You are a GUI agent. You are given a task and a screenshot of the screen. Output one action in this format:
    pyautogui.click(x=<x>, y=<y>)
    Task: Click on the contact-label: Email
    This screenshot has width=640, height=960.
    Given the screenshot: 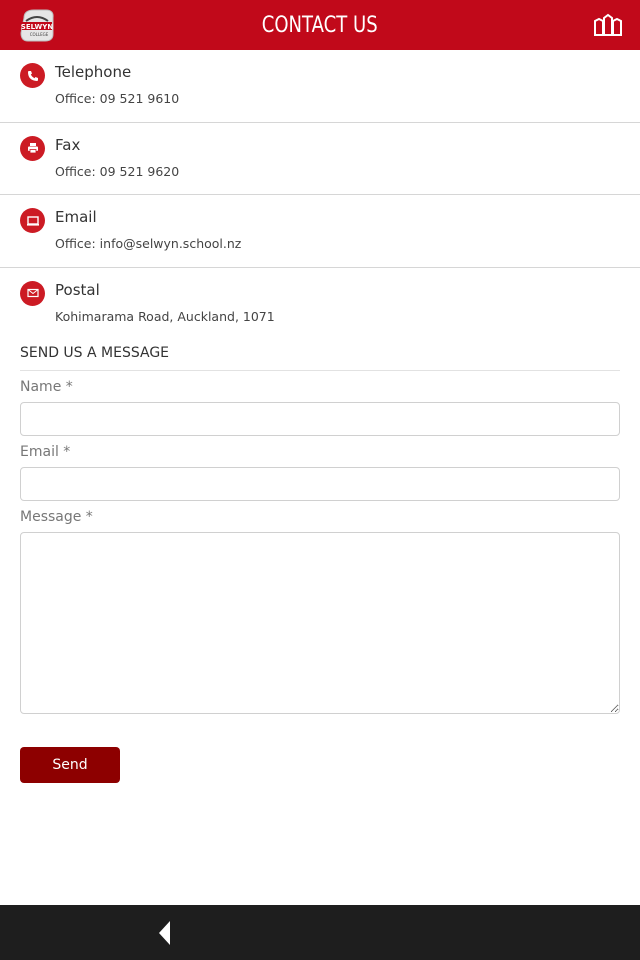 What is the action you would take?
    pyautogui.click(x=76, y=217)
    